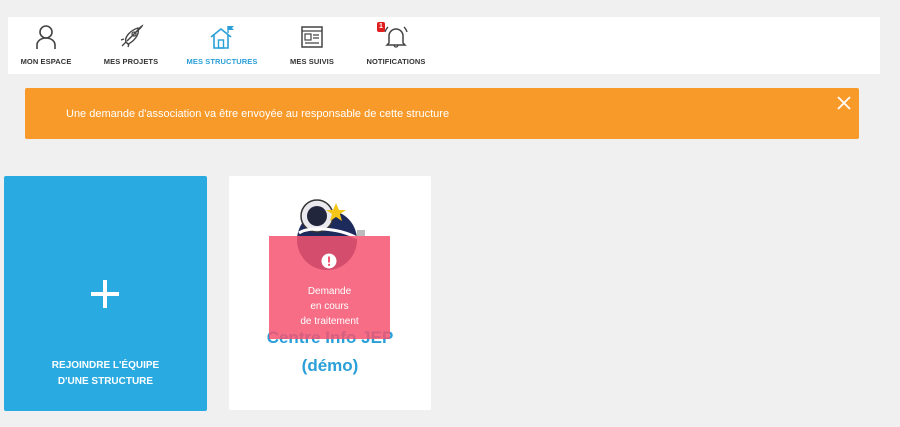  I want to click on nav-item-mes-structures: MES STRUCTURES, so click(222, 46).